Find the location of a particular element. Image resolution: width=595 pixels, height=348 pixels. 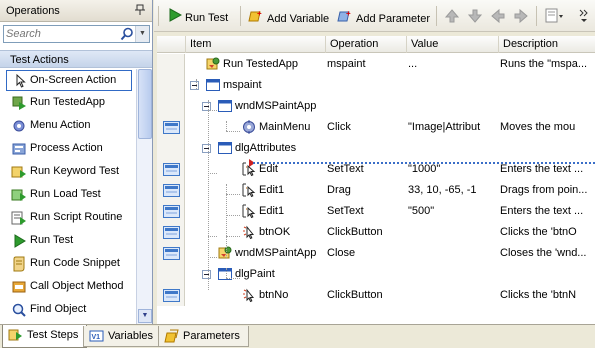

cell-value: 33, 10, -65, -1 is located at coordinates (442, 190).